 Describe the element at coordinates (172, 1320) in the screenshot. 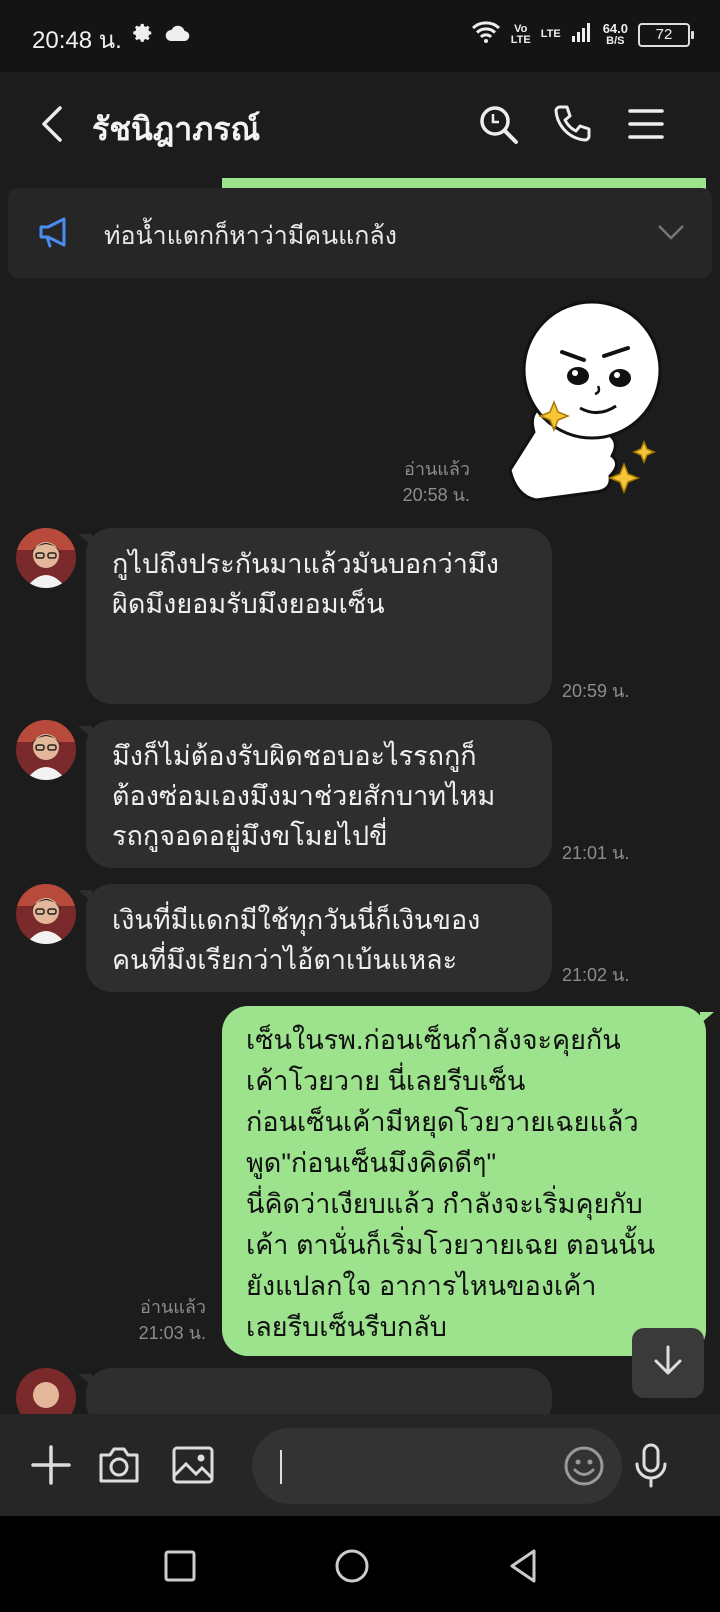

I see `message-status: อ่านแล้ว 21:03 น.` at that location.